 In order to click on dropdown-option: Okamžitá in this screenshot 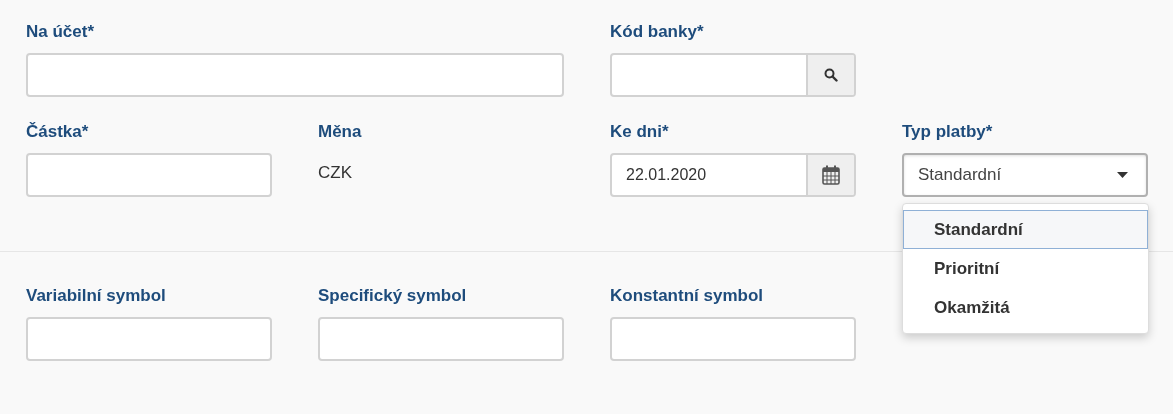, I will do `click(1025, 307)`.